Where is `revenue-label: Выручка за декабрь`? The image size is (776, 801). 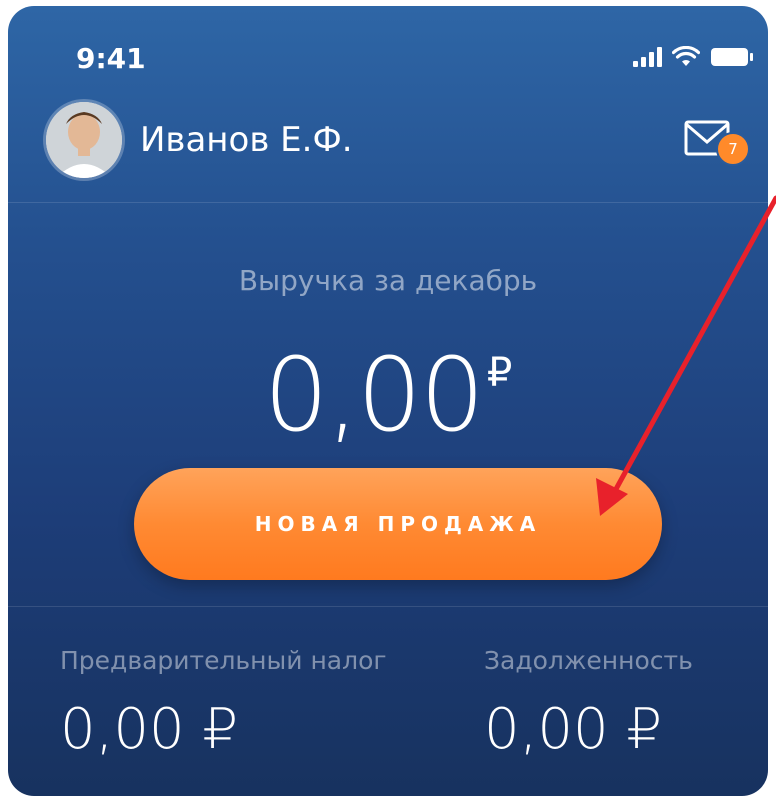 revenue-label: Выручка за декабрь is located at coordinates (388, 280).